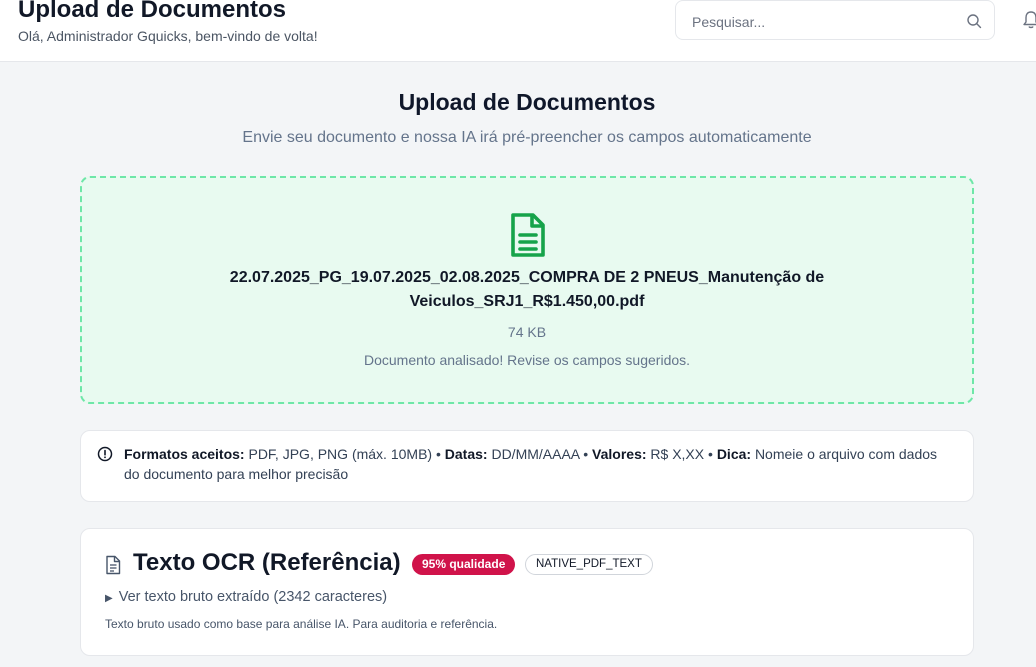  Describe the element at coordinates (340, 454) in the screenshot. I see `formats-value: PDF, JPG, PNG (máx. 10MB)` at that location.